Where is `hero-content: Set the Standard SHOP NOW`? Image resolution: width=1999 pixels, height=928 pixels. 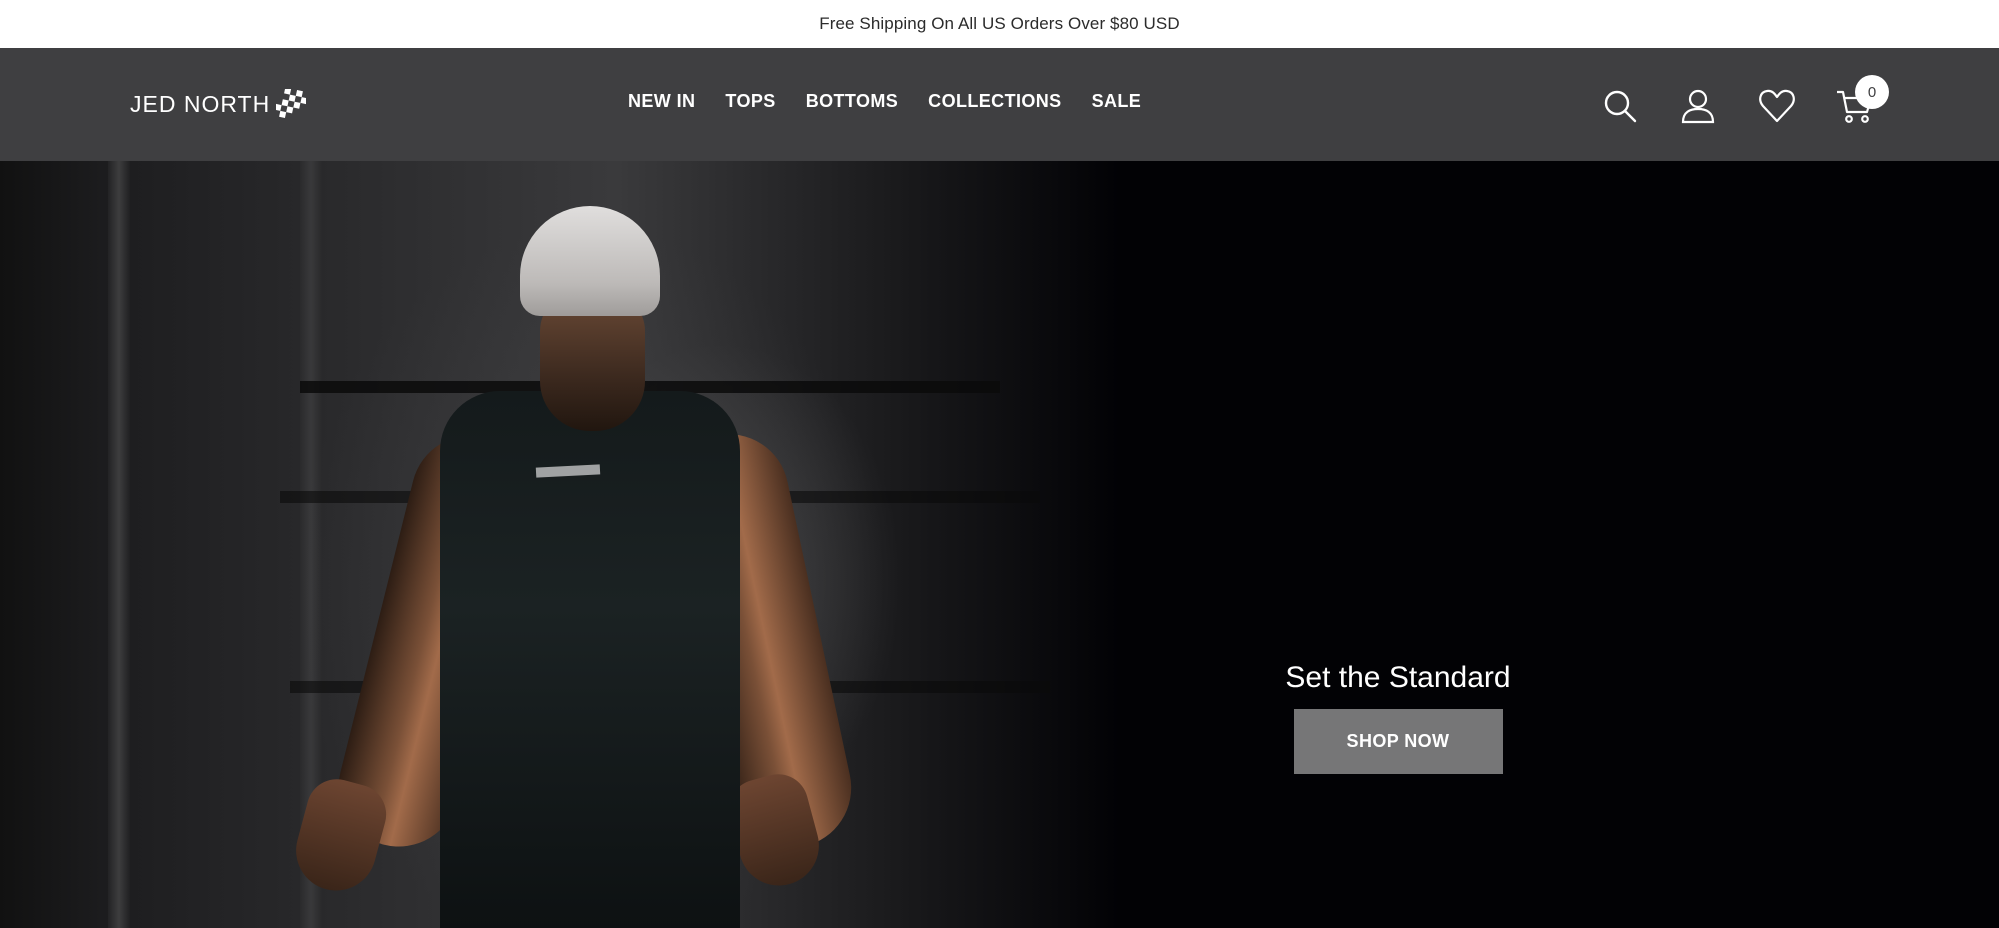
hero-content: Set the Standard SHOP NOW is located at coordinates (1398, 717).